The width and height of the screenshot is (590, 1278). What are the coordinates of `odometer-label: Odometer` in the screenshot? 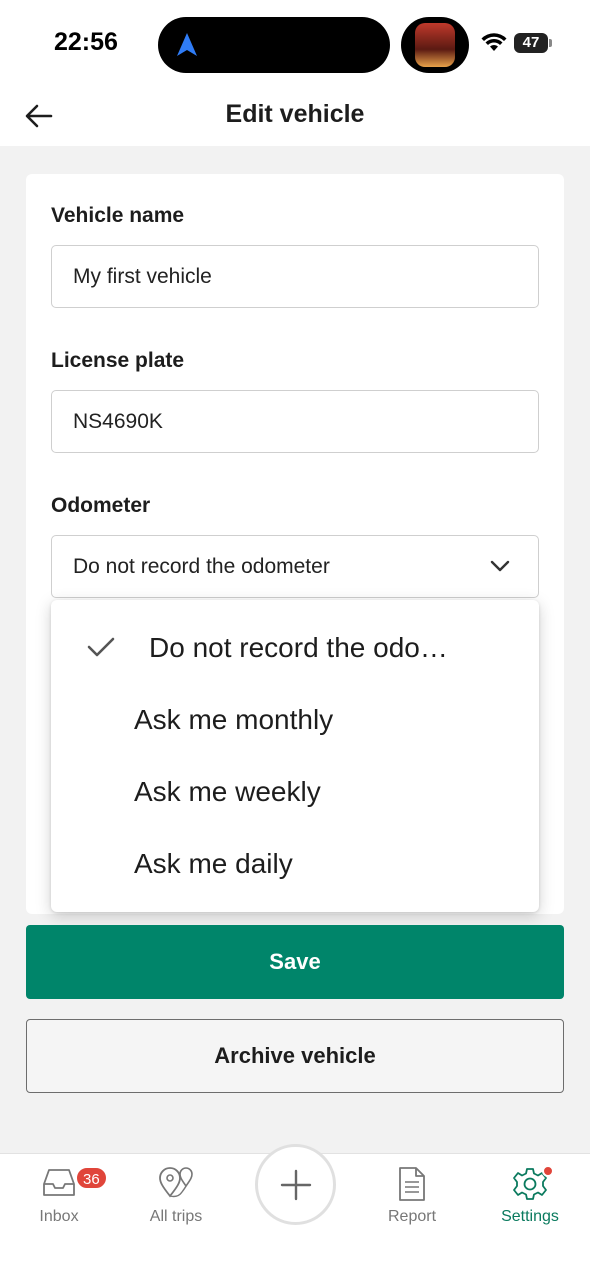 It's located at (101, 505).